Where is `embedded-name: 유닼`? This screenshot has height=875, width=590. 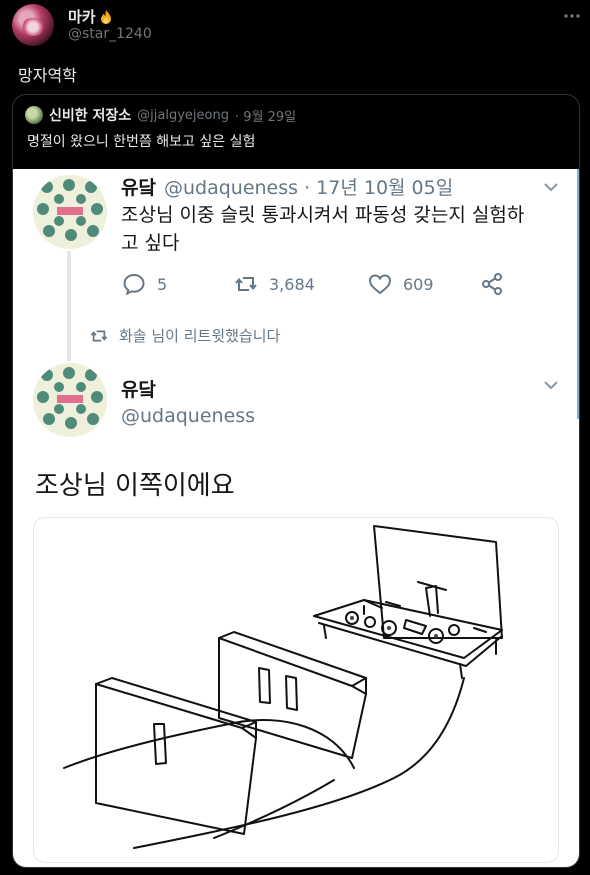 embedded-name: 유닼 is located at coordinates (138, 188).